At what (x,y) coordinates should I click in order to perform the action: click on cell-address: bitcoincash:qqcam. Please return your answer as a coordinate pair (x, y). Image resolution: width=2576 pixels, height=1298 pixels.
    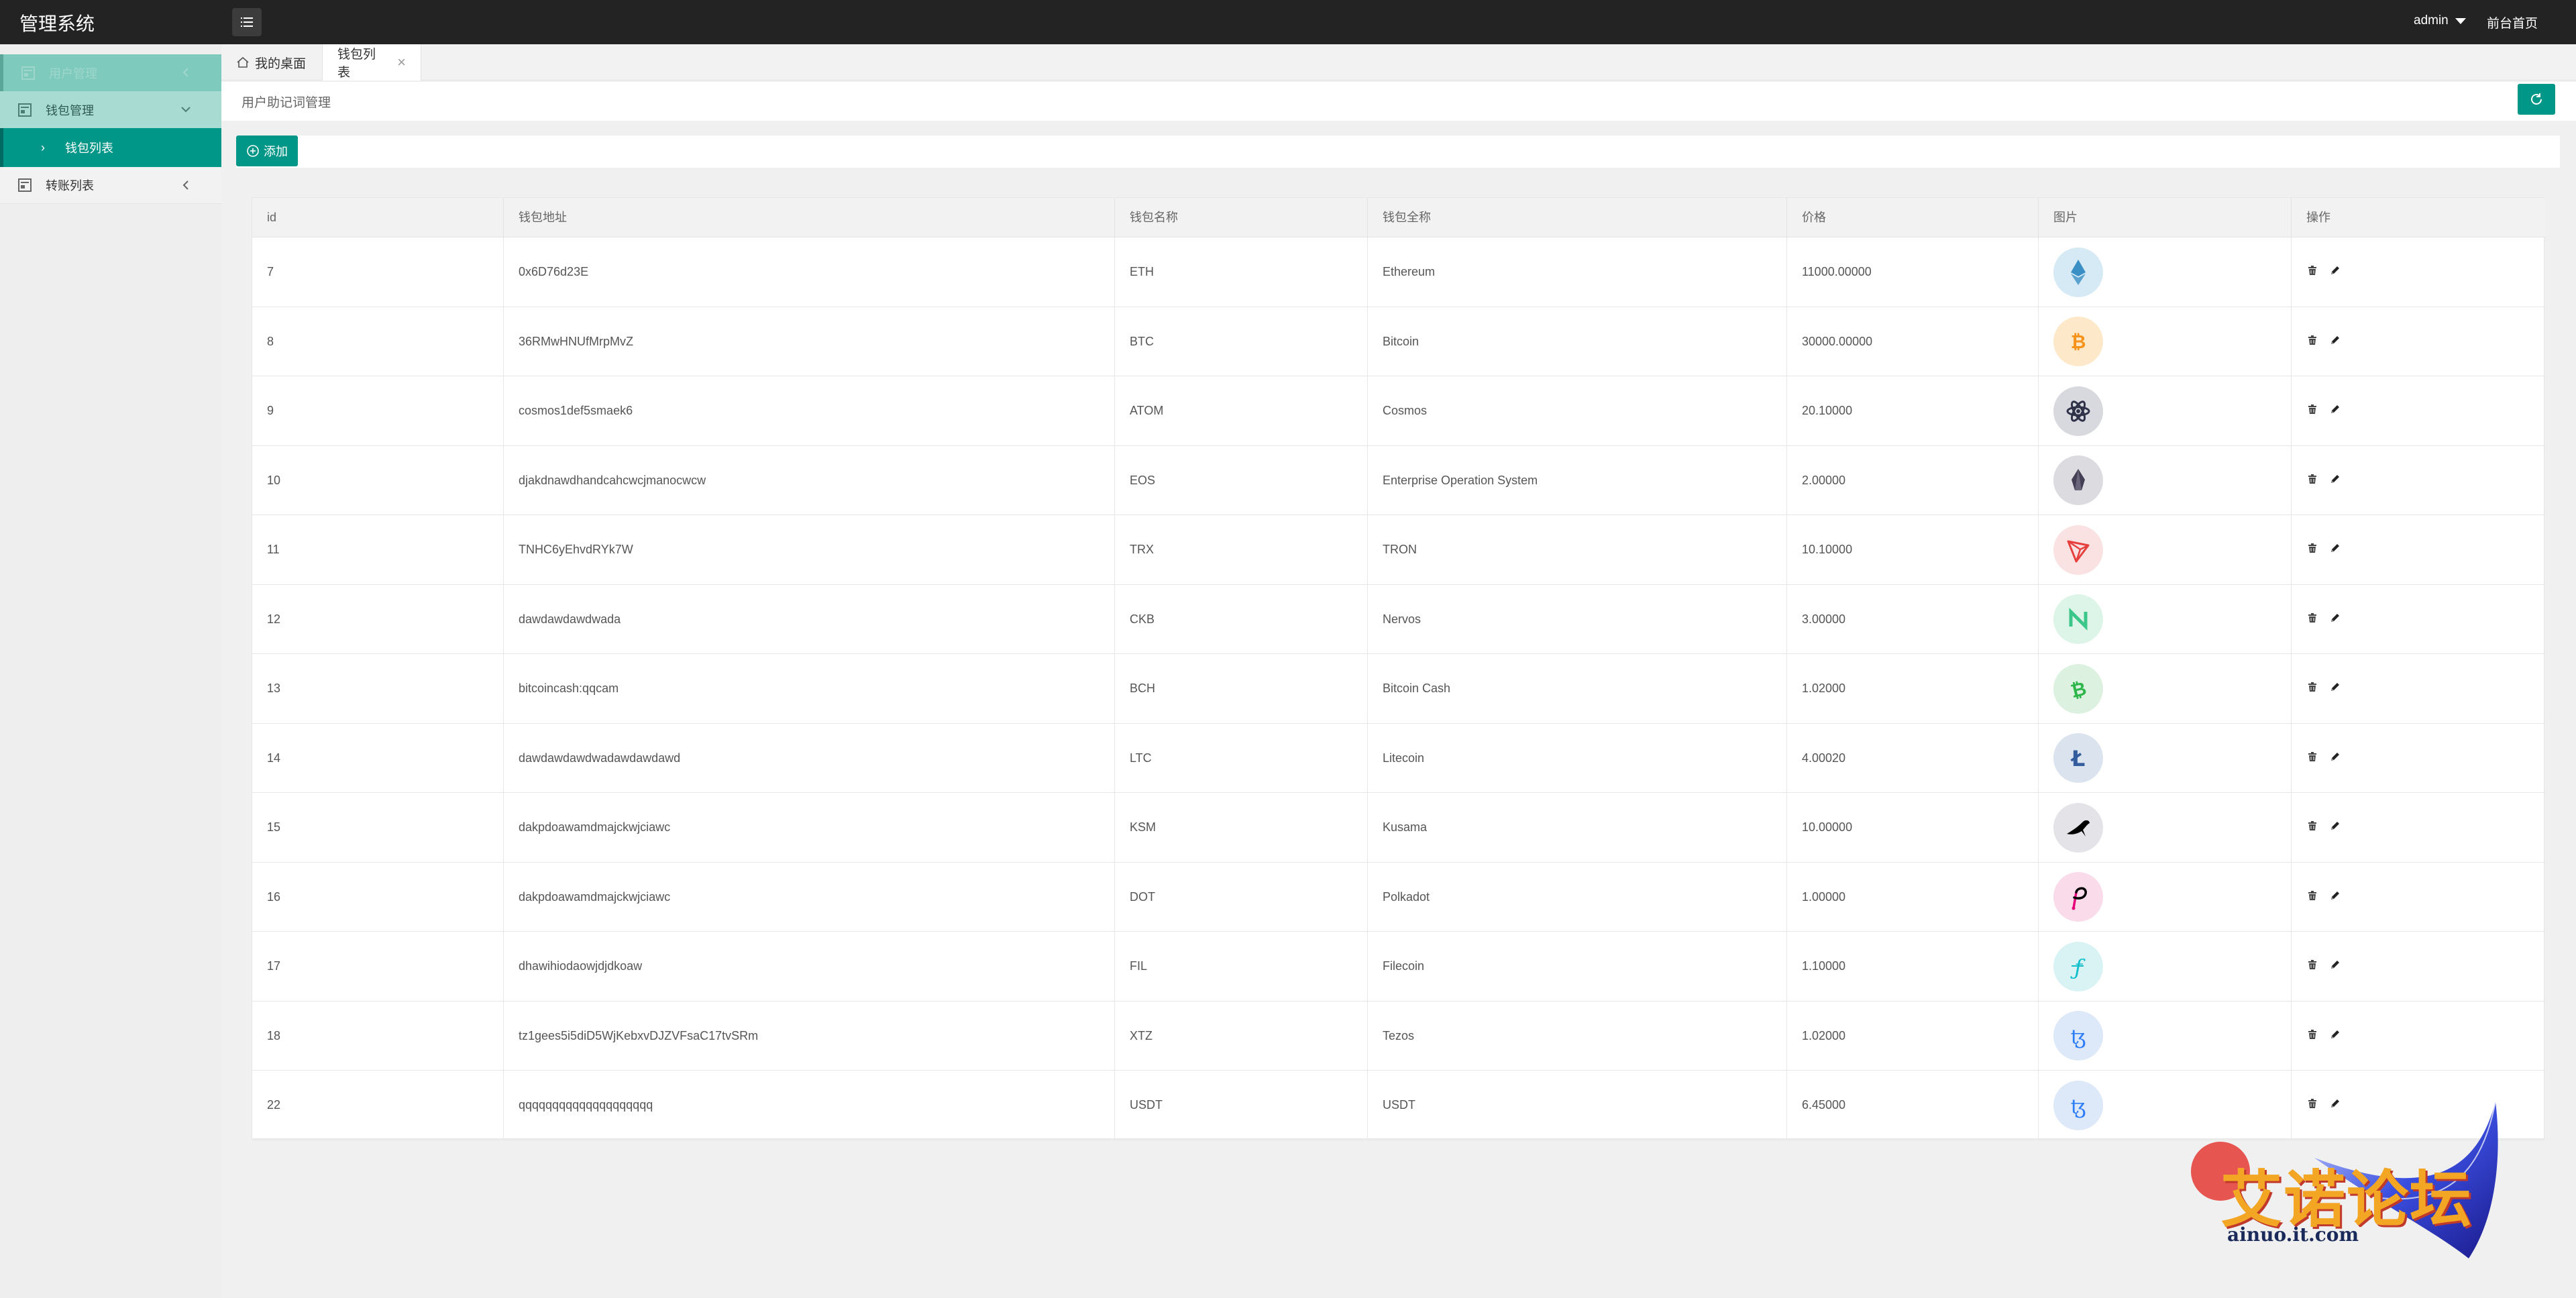
    Looking at the image, I should click on (809, 689).